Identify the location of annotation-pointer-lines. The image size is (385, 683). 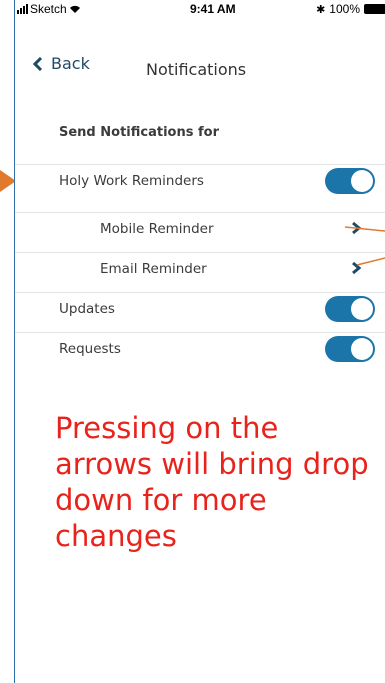
(364, 246).